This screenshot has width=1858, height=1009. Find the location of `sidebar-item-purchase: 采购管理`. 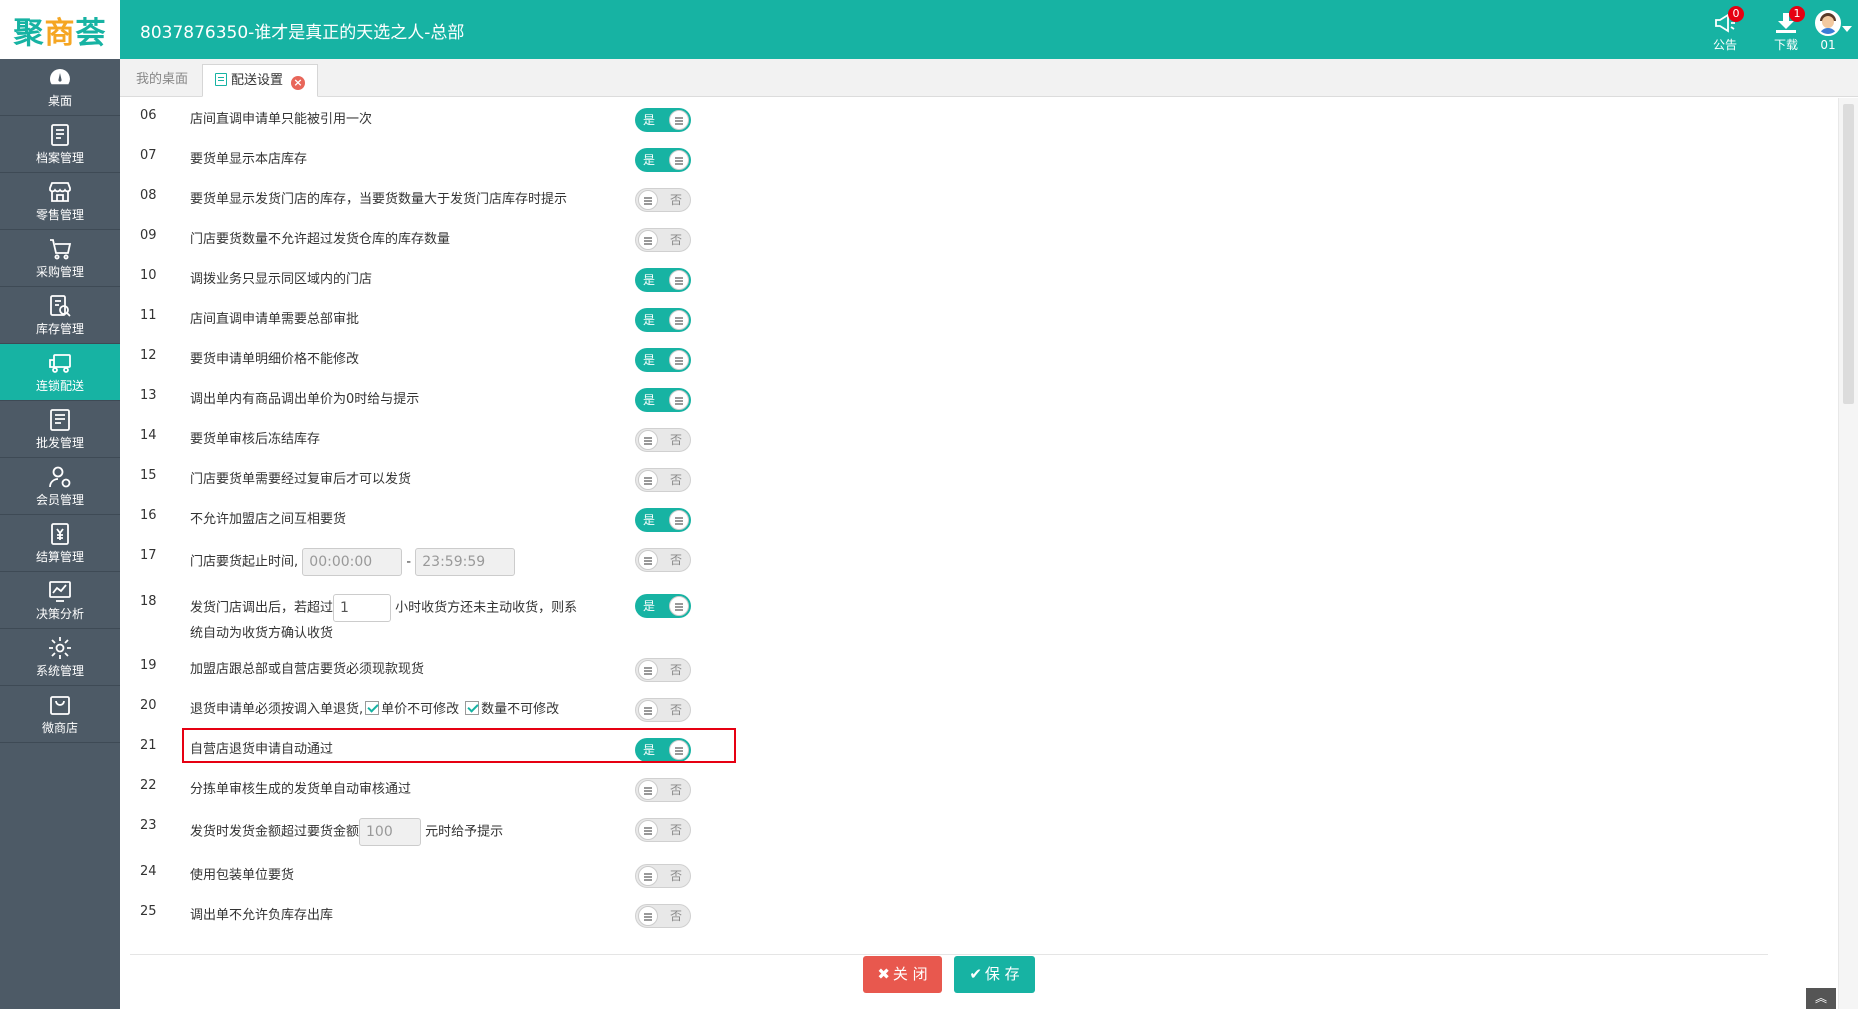

sidebar-item-purchase: 采购管理 is located at coordinates (60, 258).